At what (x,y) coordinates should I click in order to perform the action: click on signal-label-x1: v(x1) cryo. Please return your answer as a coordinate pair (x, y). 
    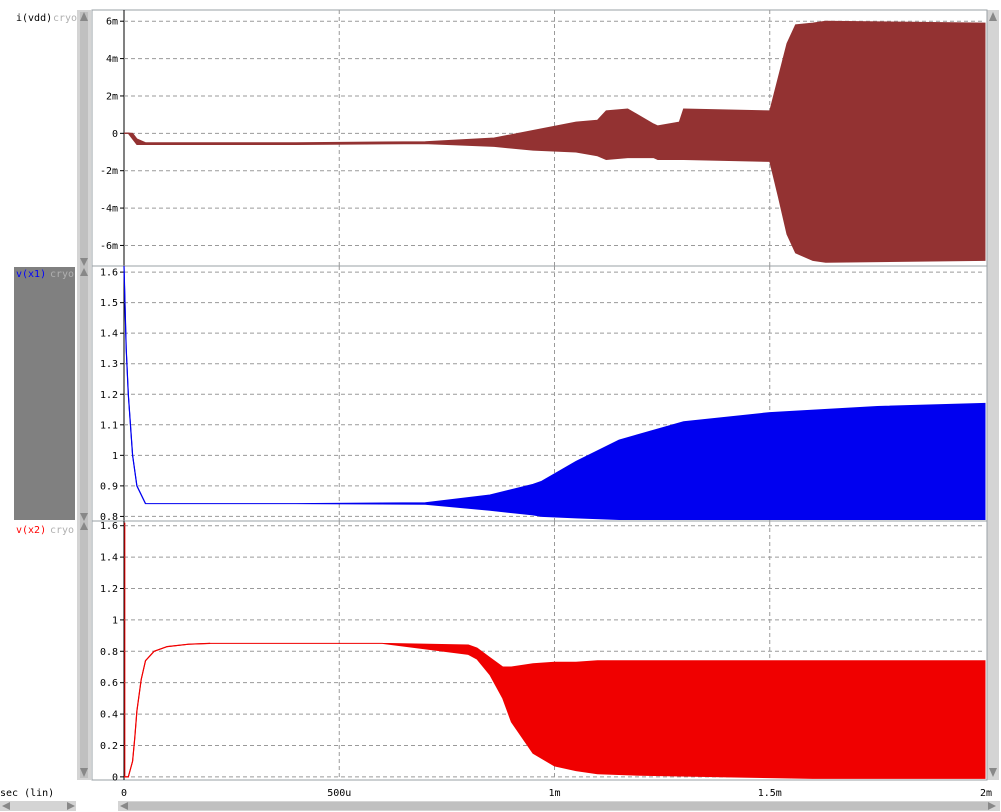
    Looking at the image, I should click on (45, 274).